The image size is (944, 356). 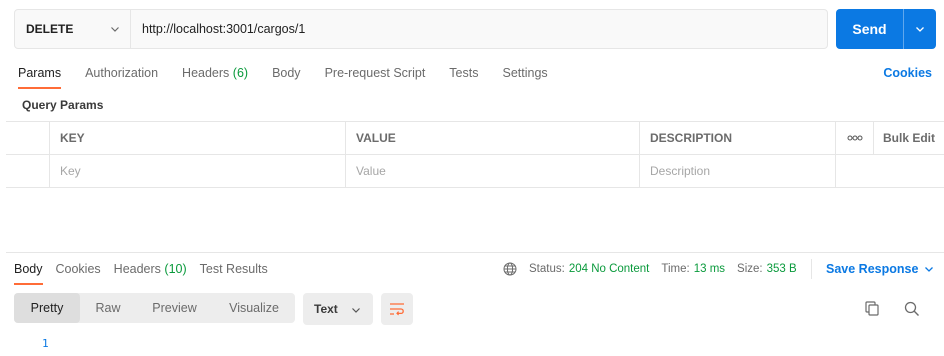 I want to click on wrap-lines-icon, so click(x=397, y=309).